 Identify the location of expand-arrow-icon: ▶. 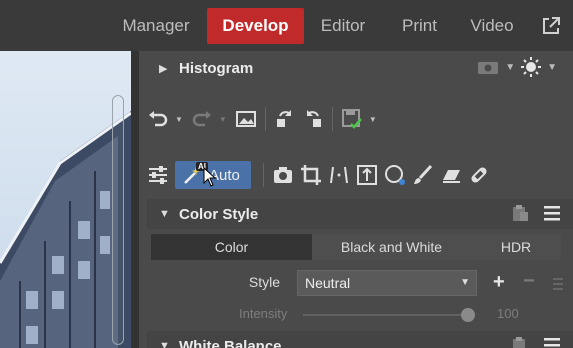
(166, 68).